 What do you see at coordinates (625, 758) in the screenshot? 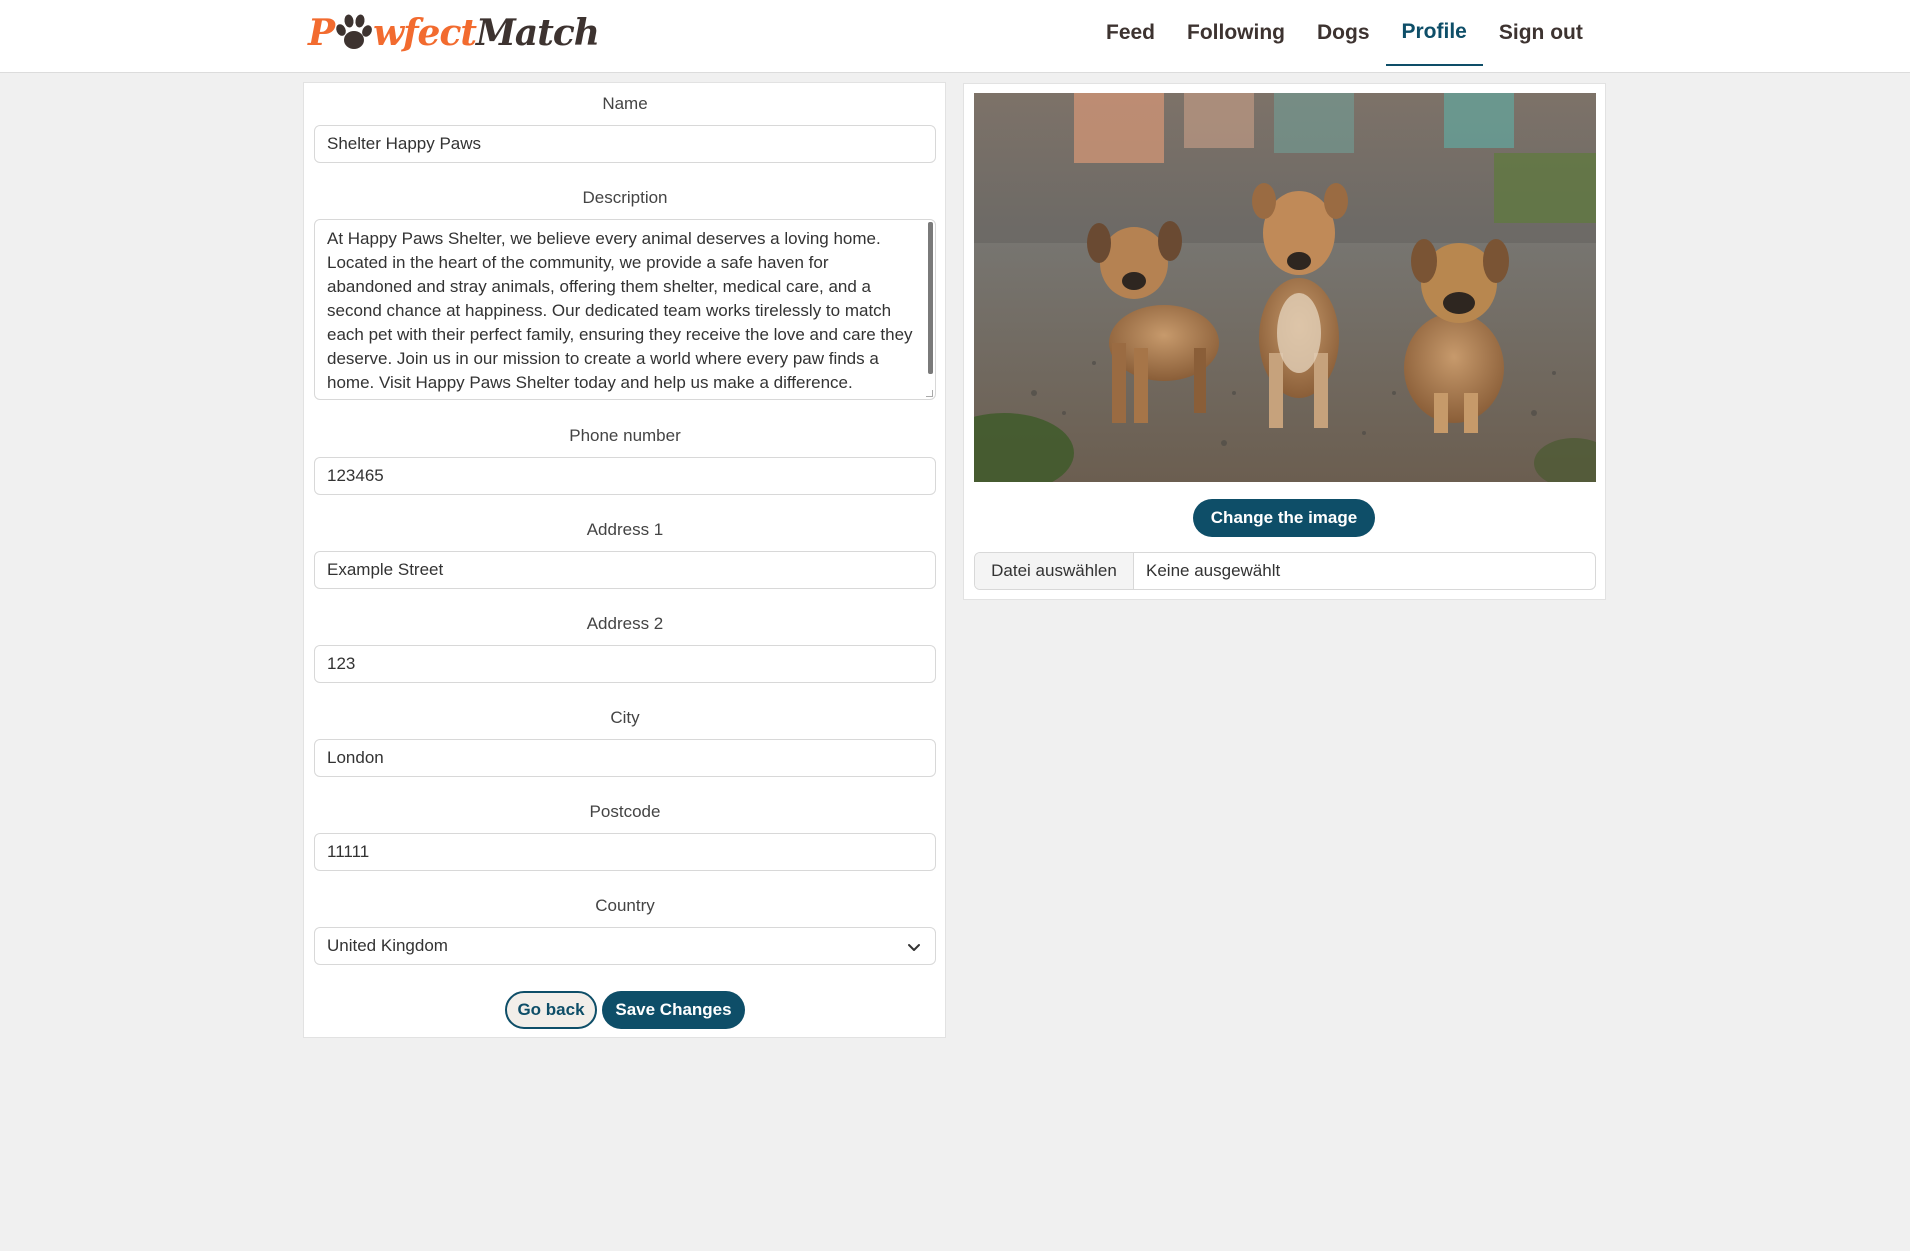
I see `city-input: London` at bounding box center [625, 758].